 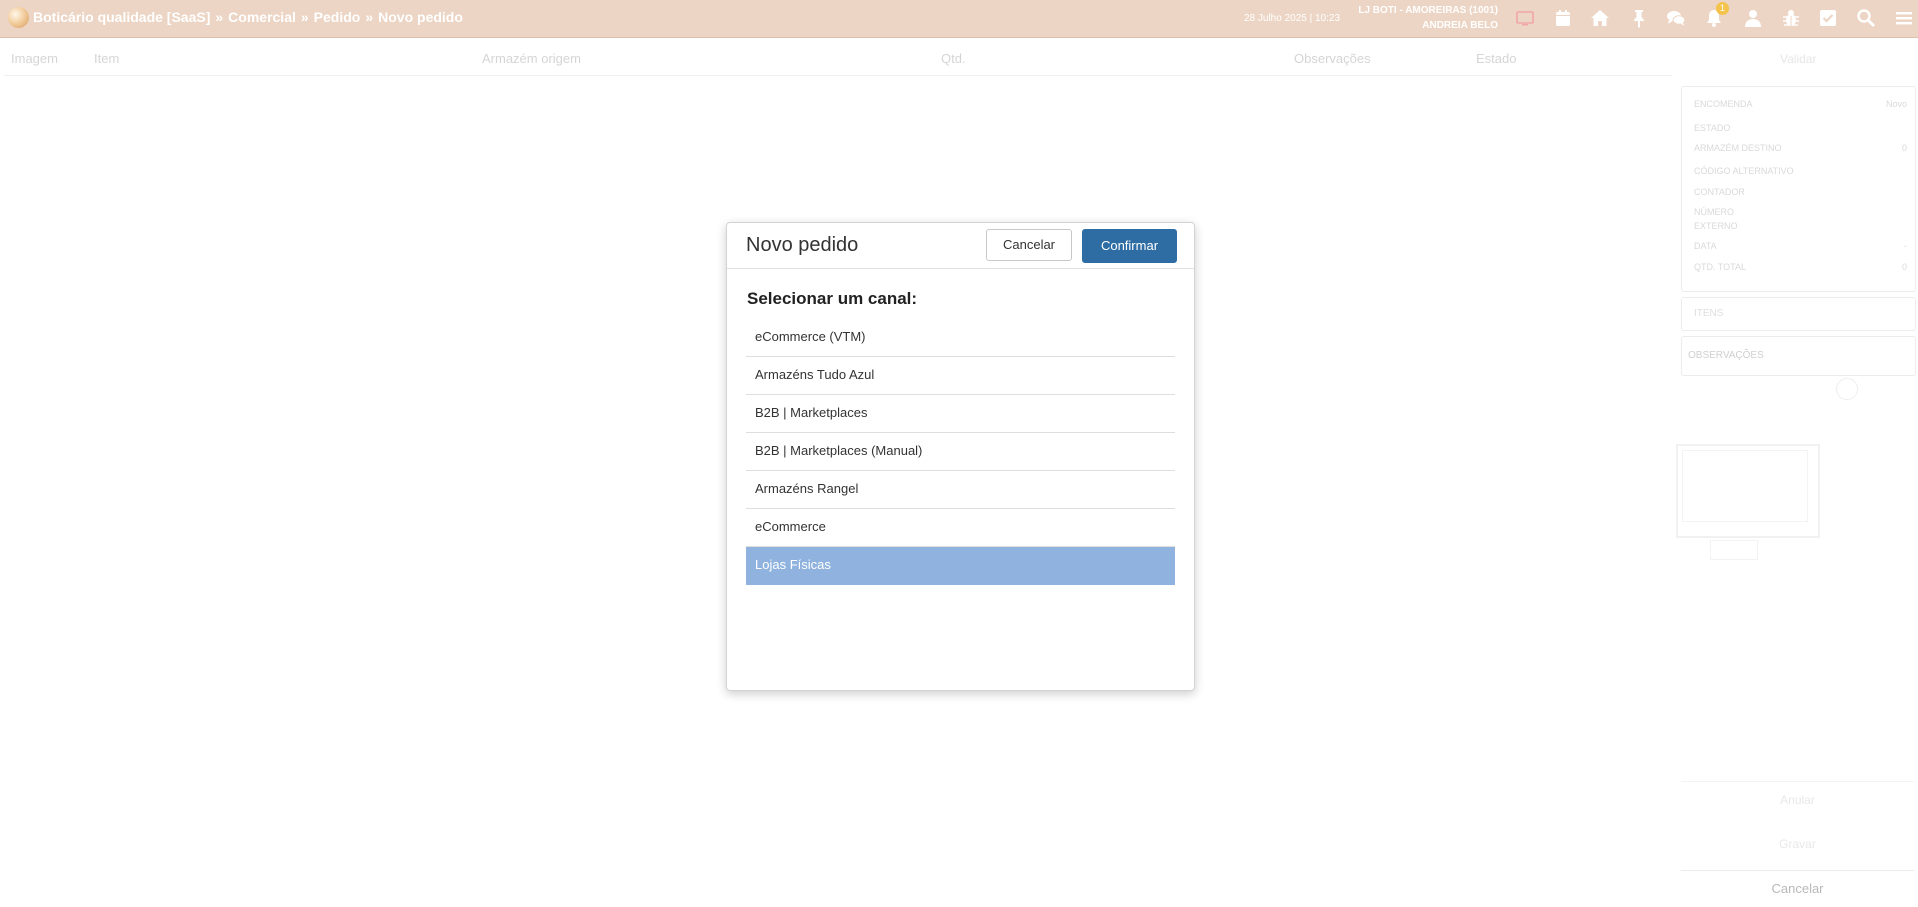 What do you see at coordinates (1705, 246) in the screenshot?
I see `summary-label: DATA` at bounding box center [1705, 246].